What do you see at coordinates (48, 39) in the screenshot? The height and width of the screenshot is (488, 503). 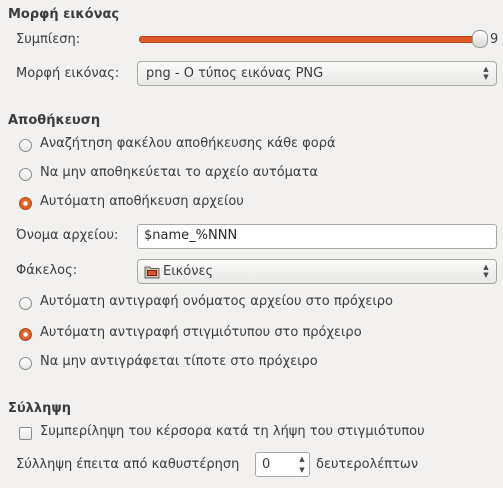 I see `compression-label: Συμπίεση:` at bounding box center [48, 39].